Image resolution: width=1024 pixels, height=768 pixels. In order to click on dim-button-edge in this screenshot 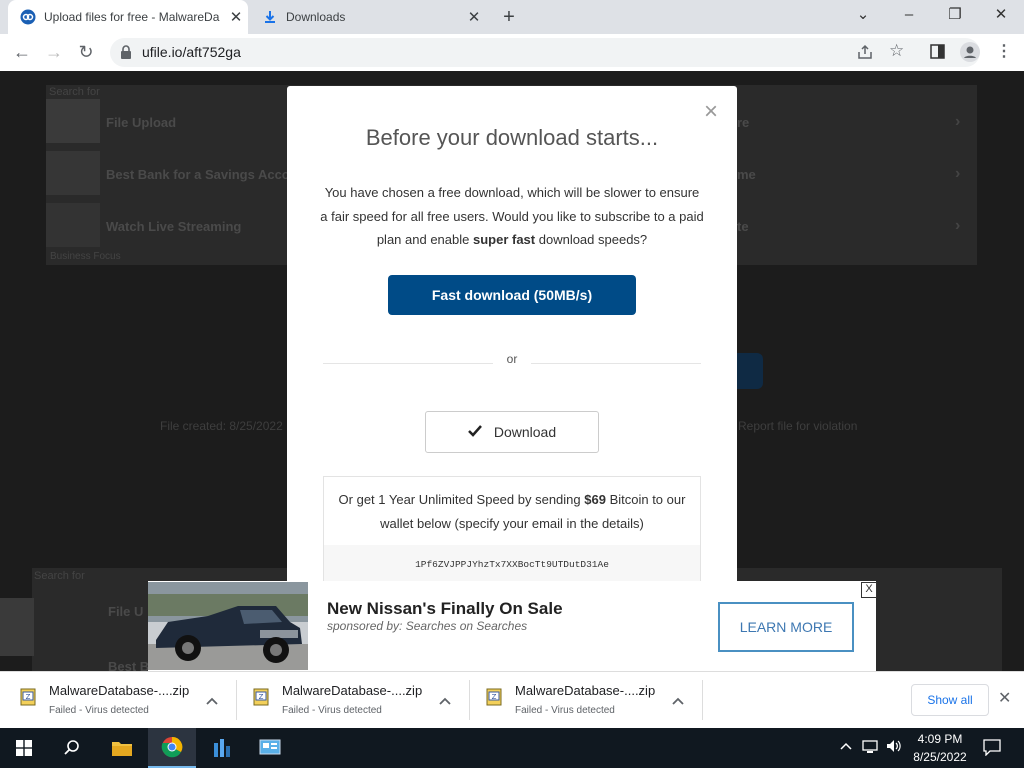, I will do `click(750, 371)`.